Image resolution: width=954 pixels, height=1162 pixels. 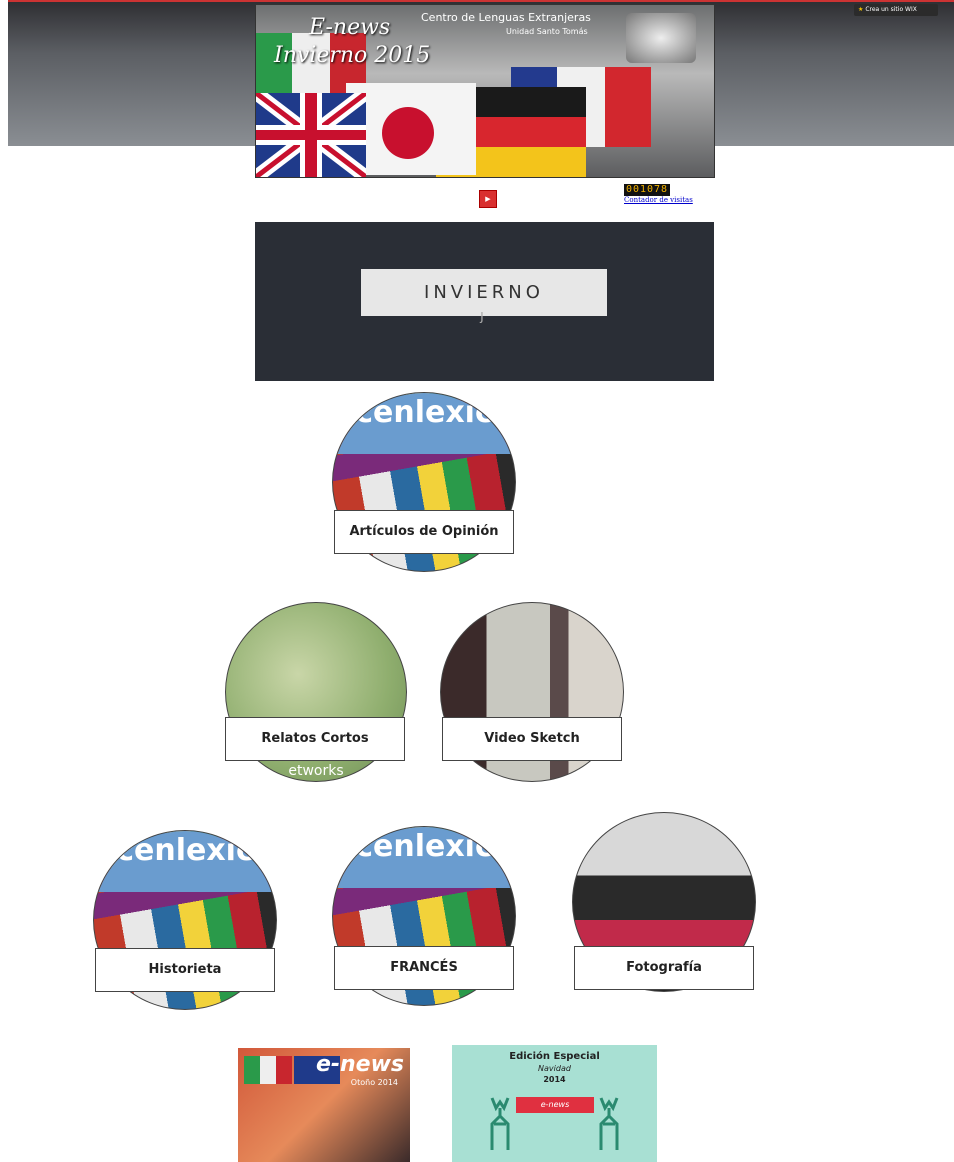 What do you see at coordinates (861, 9) in the screenshot?
I see `star-icon: ★` at bounding box center [861, 9].